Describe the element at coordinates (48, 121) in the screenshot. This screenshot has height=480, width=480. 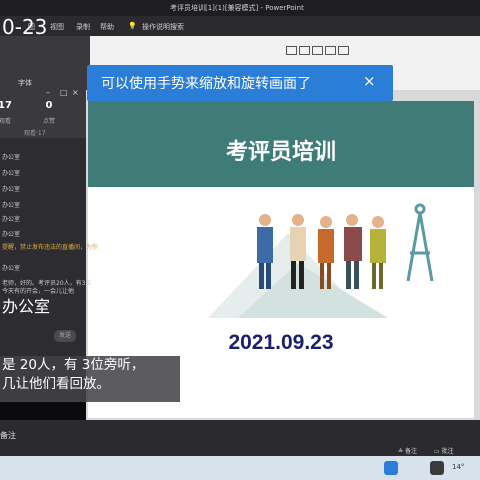
I see `like-label: 点赞` at that location.